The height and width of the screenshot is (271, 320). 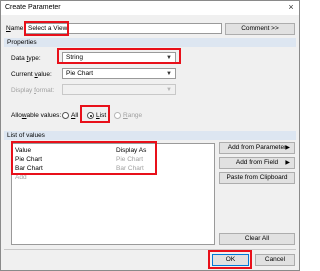 I want to click on radio-all-label: All, so click(x=75, y=115).